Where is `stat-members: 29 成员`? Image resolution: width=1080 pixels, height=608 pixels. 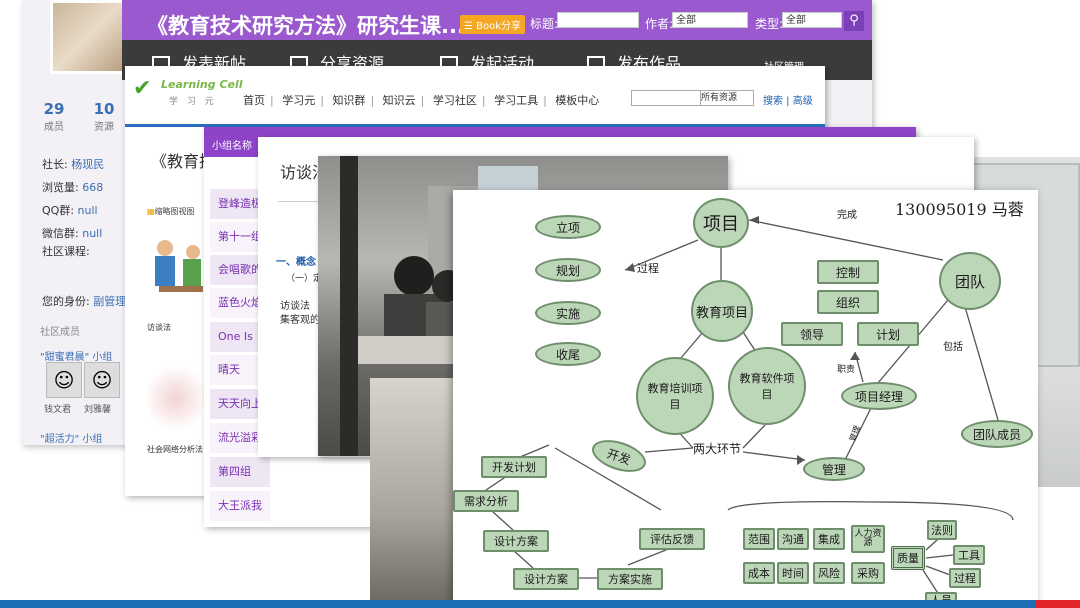
stat-members: 29 成员 is located at coordinates (54, 116).